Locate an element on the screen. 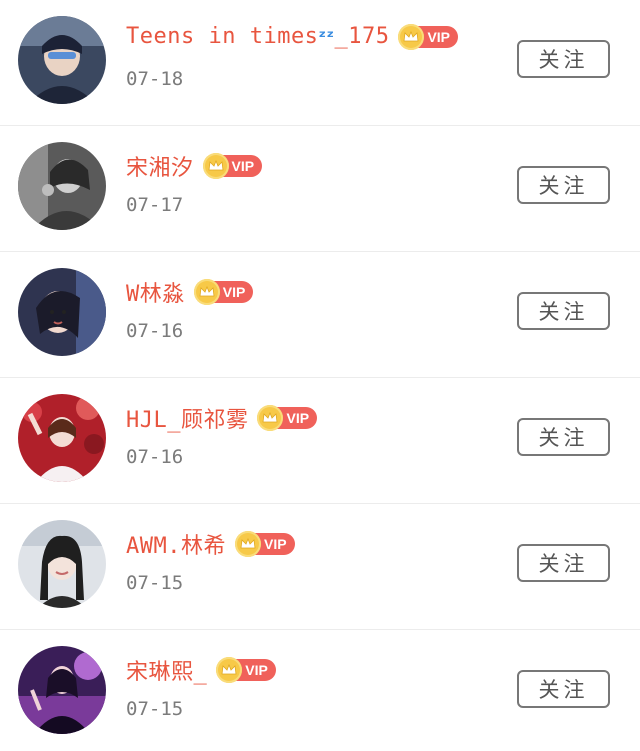  username: W林淼 is located at coordinates (155, 292).